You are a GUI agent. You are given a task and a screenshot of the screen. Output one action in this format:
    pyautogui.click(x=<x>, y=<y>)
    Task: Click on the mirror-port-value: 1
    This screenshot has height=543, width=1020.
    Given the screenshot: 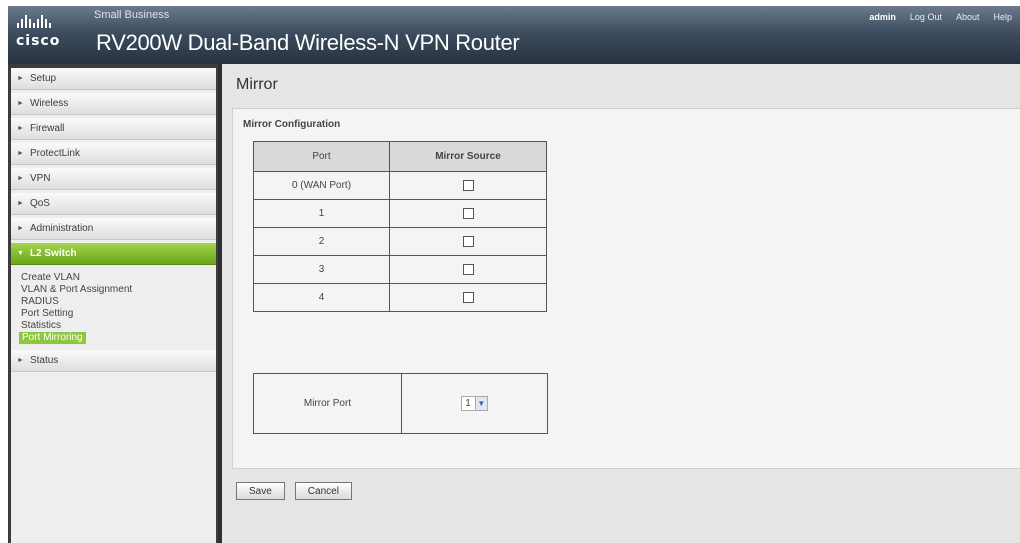 What is the action you would take?
    pyautogui.click(x=468, y=403)
    